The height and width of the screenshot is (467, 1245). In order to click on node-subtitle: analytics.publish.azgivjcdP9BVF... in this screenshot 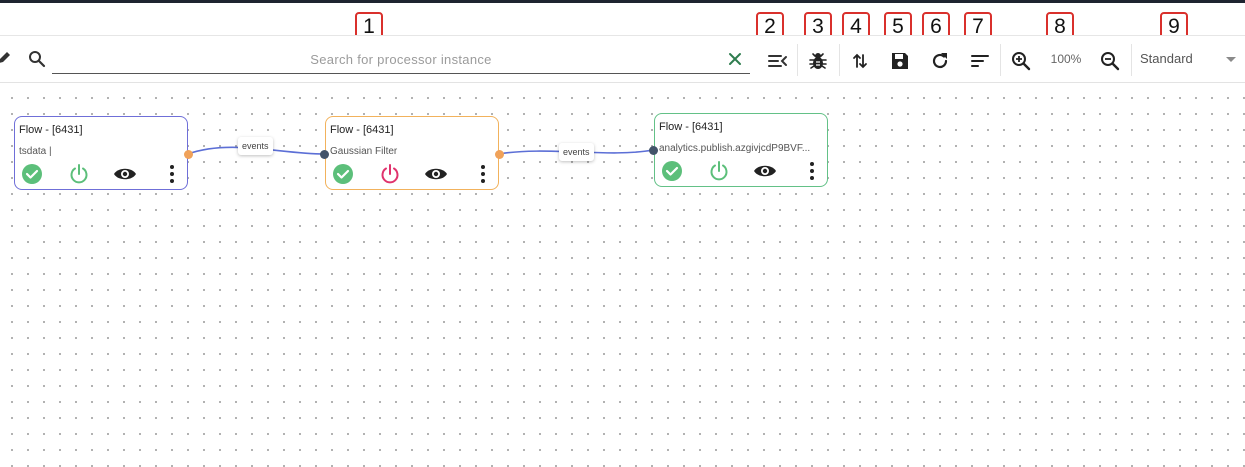, I will do `click(735, 148)`.